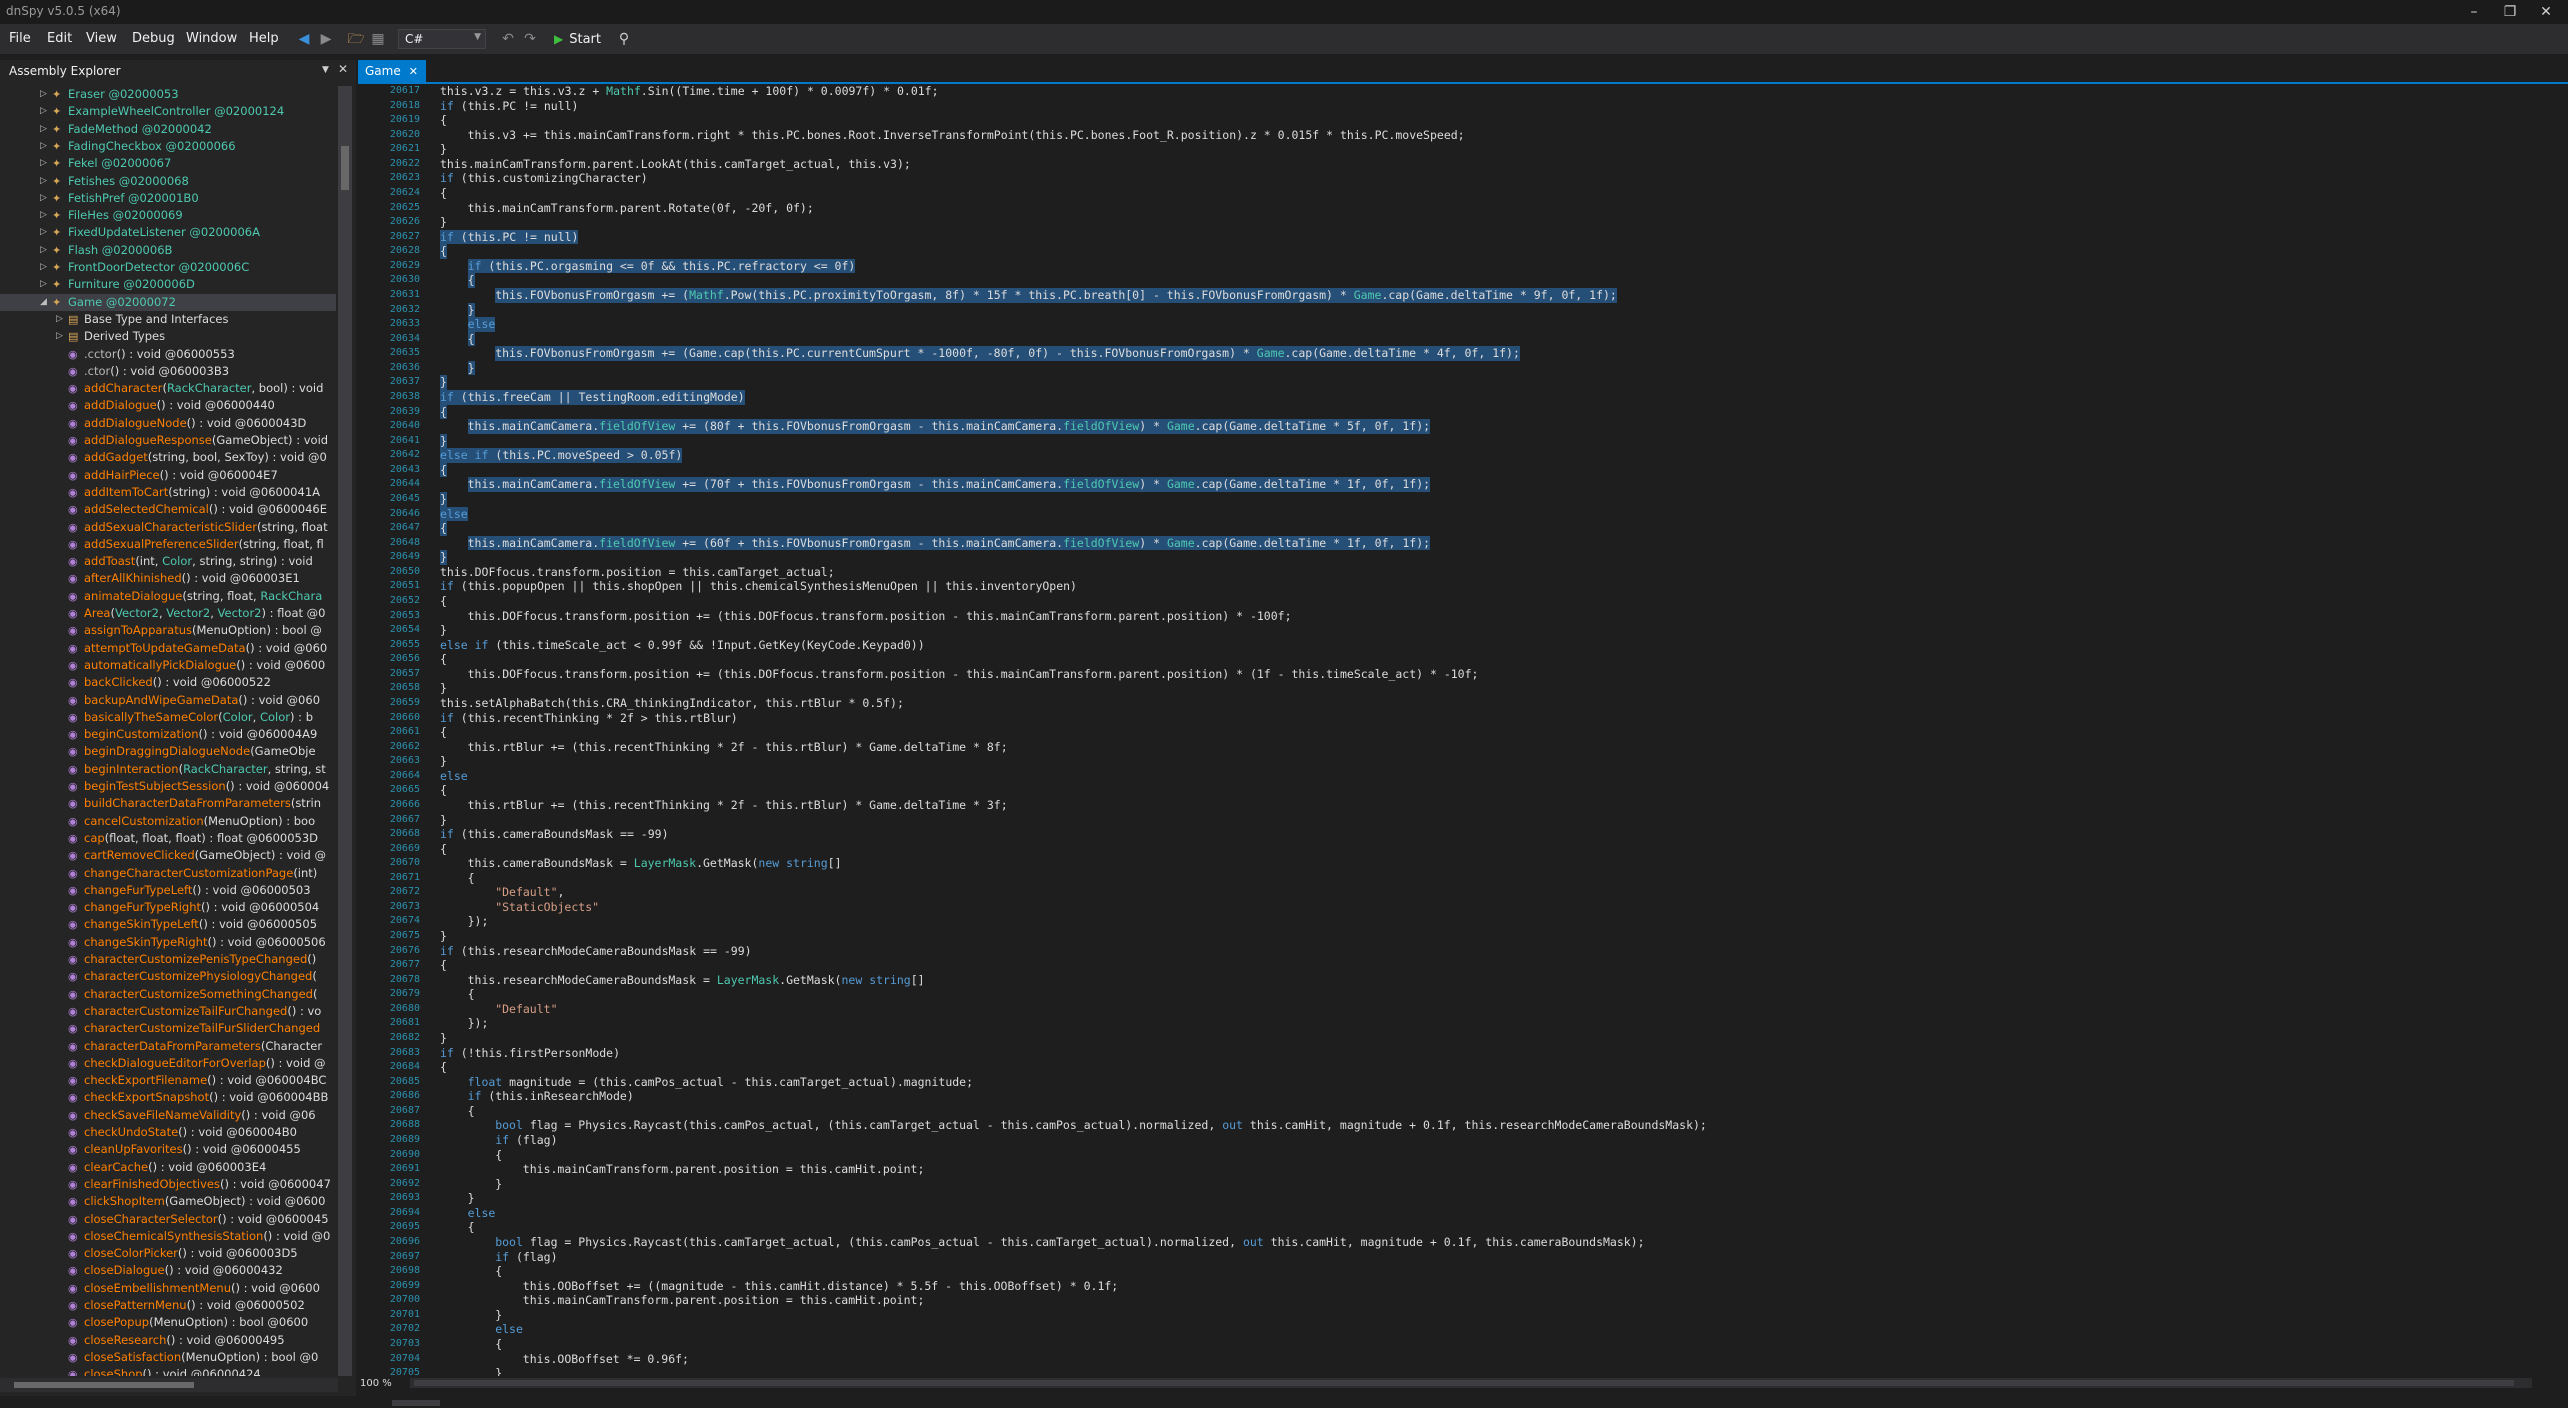 The image size is (2568, 1408). What do you see at coordinates (1446, 557) in the screenshot?
I see `code-line: 20649}` at bounding box center [1446, 557].